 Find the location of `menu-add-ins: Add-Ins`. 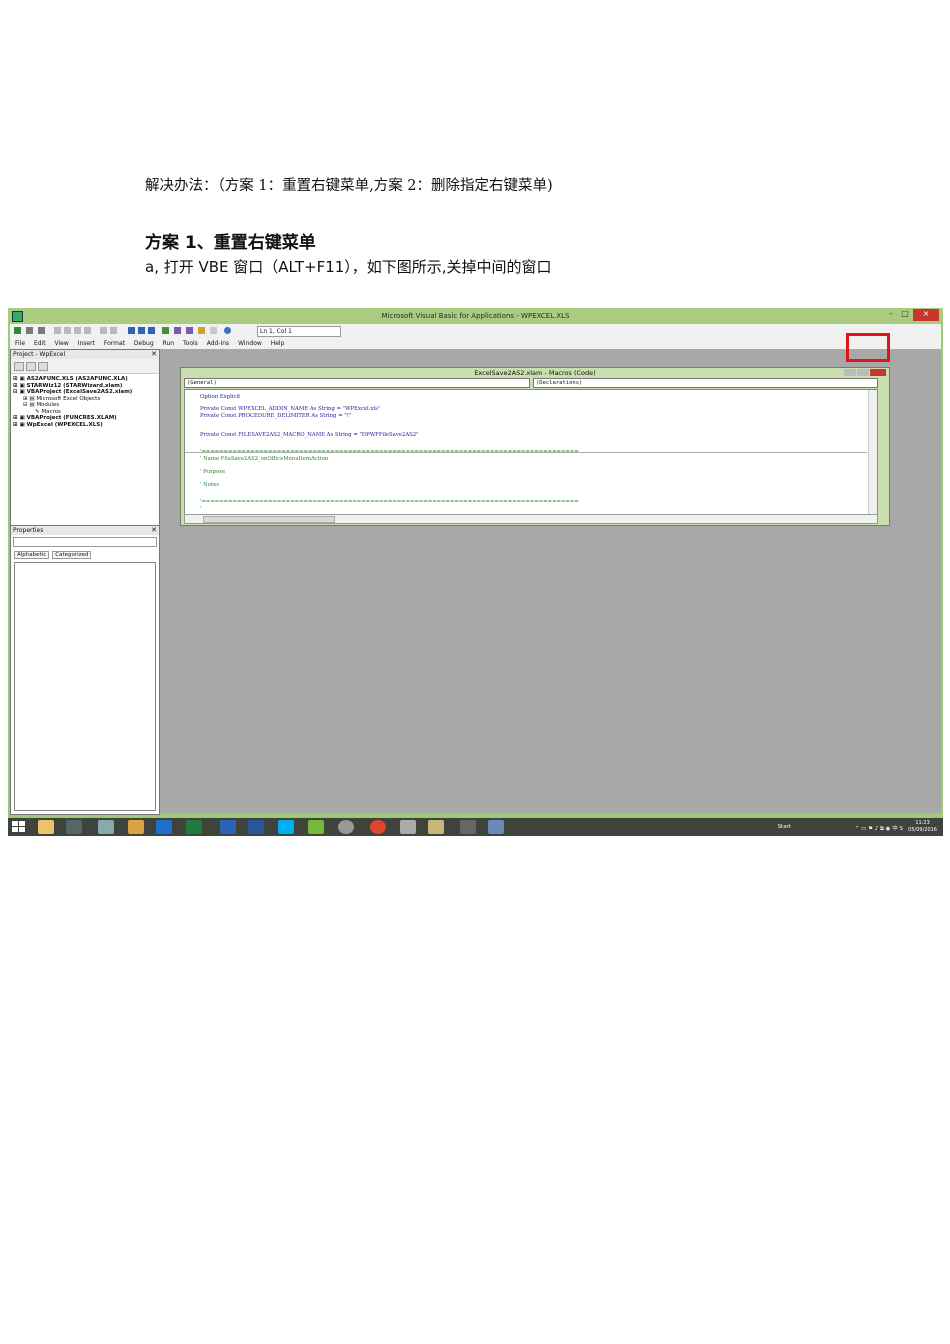

menu-add-ins: Add-Ins is located at coordinates (218, 343).